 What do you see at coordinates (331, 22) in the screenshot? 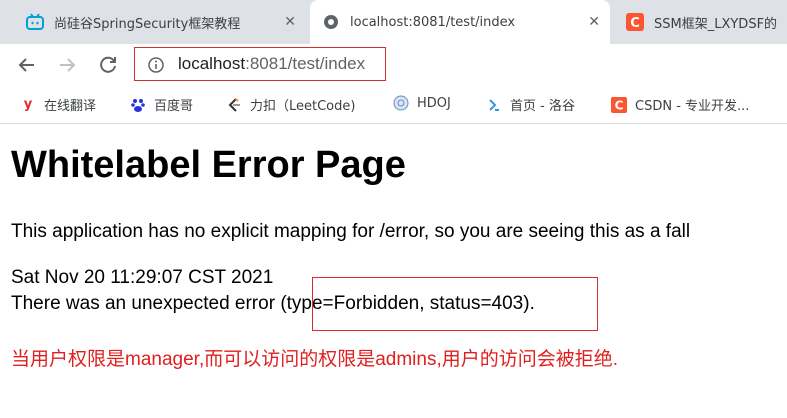
I see `globe-icon` at bounding box center [331, 22].